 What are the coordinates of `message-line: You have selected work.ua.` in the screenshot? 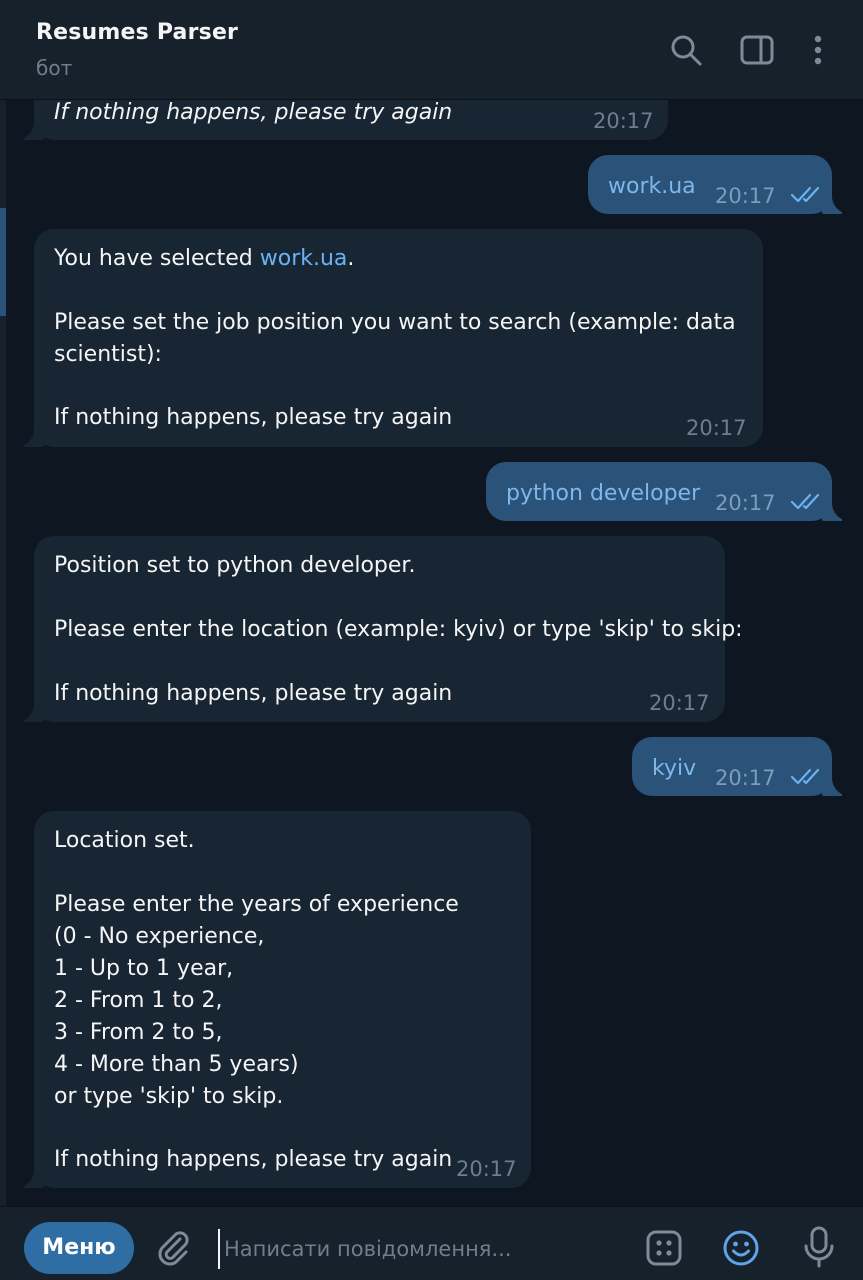 It's located at (204, 259).